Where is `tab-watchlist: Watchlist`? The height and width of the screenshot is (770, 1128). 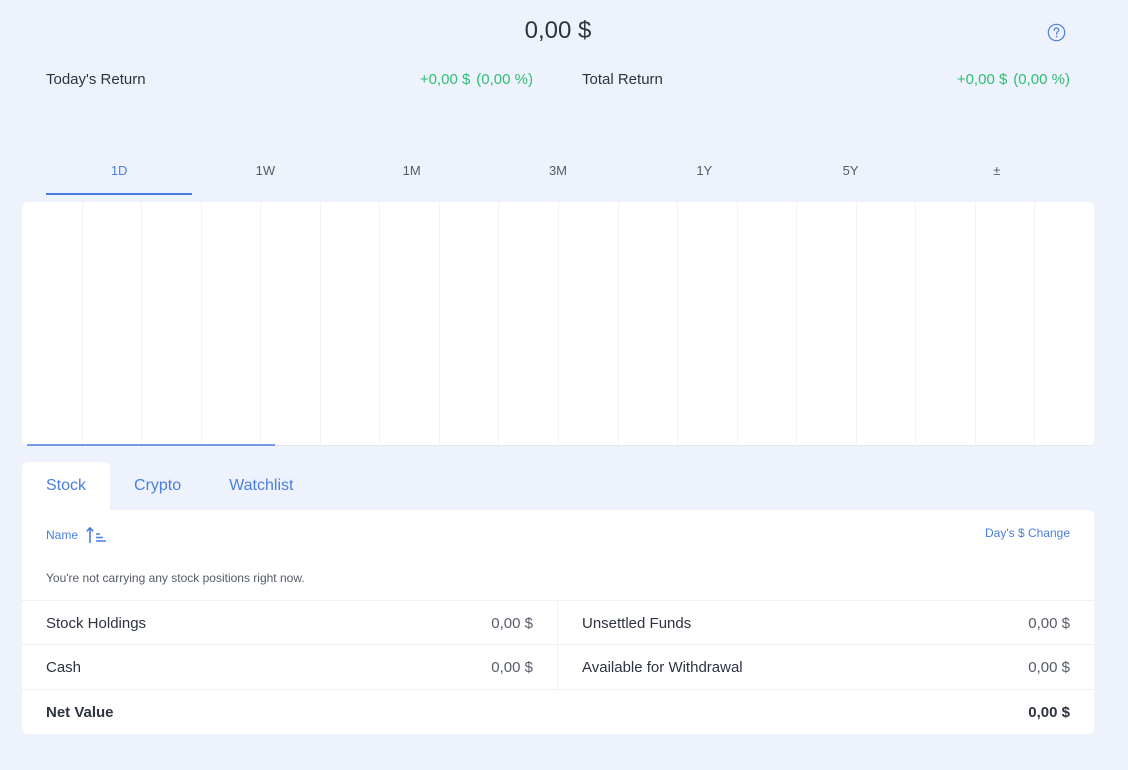 tab-watchlist: Watchlist is located at coordinates (261, 486).